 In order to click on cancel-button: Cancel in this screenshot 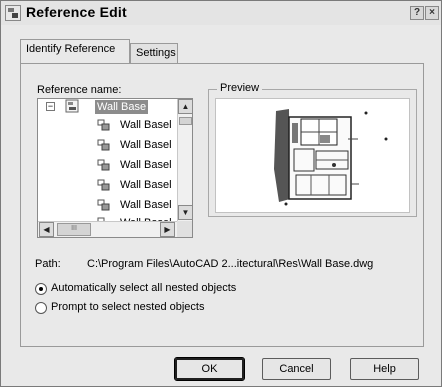, I will do `click(296, 369)`.